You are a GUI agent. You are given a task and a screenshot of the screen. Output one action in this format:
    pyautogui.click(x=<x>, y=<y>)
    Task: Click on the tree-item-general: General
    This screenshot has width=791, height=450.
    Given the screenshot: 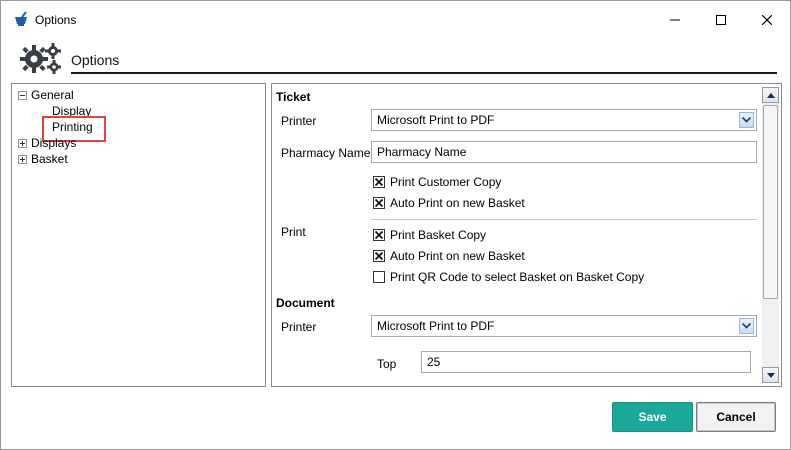 What is the action you would take?
    pyautogui.click(x=46, y=95)
    